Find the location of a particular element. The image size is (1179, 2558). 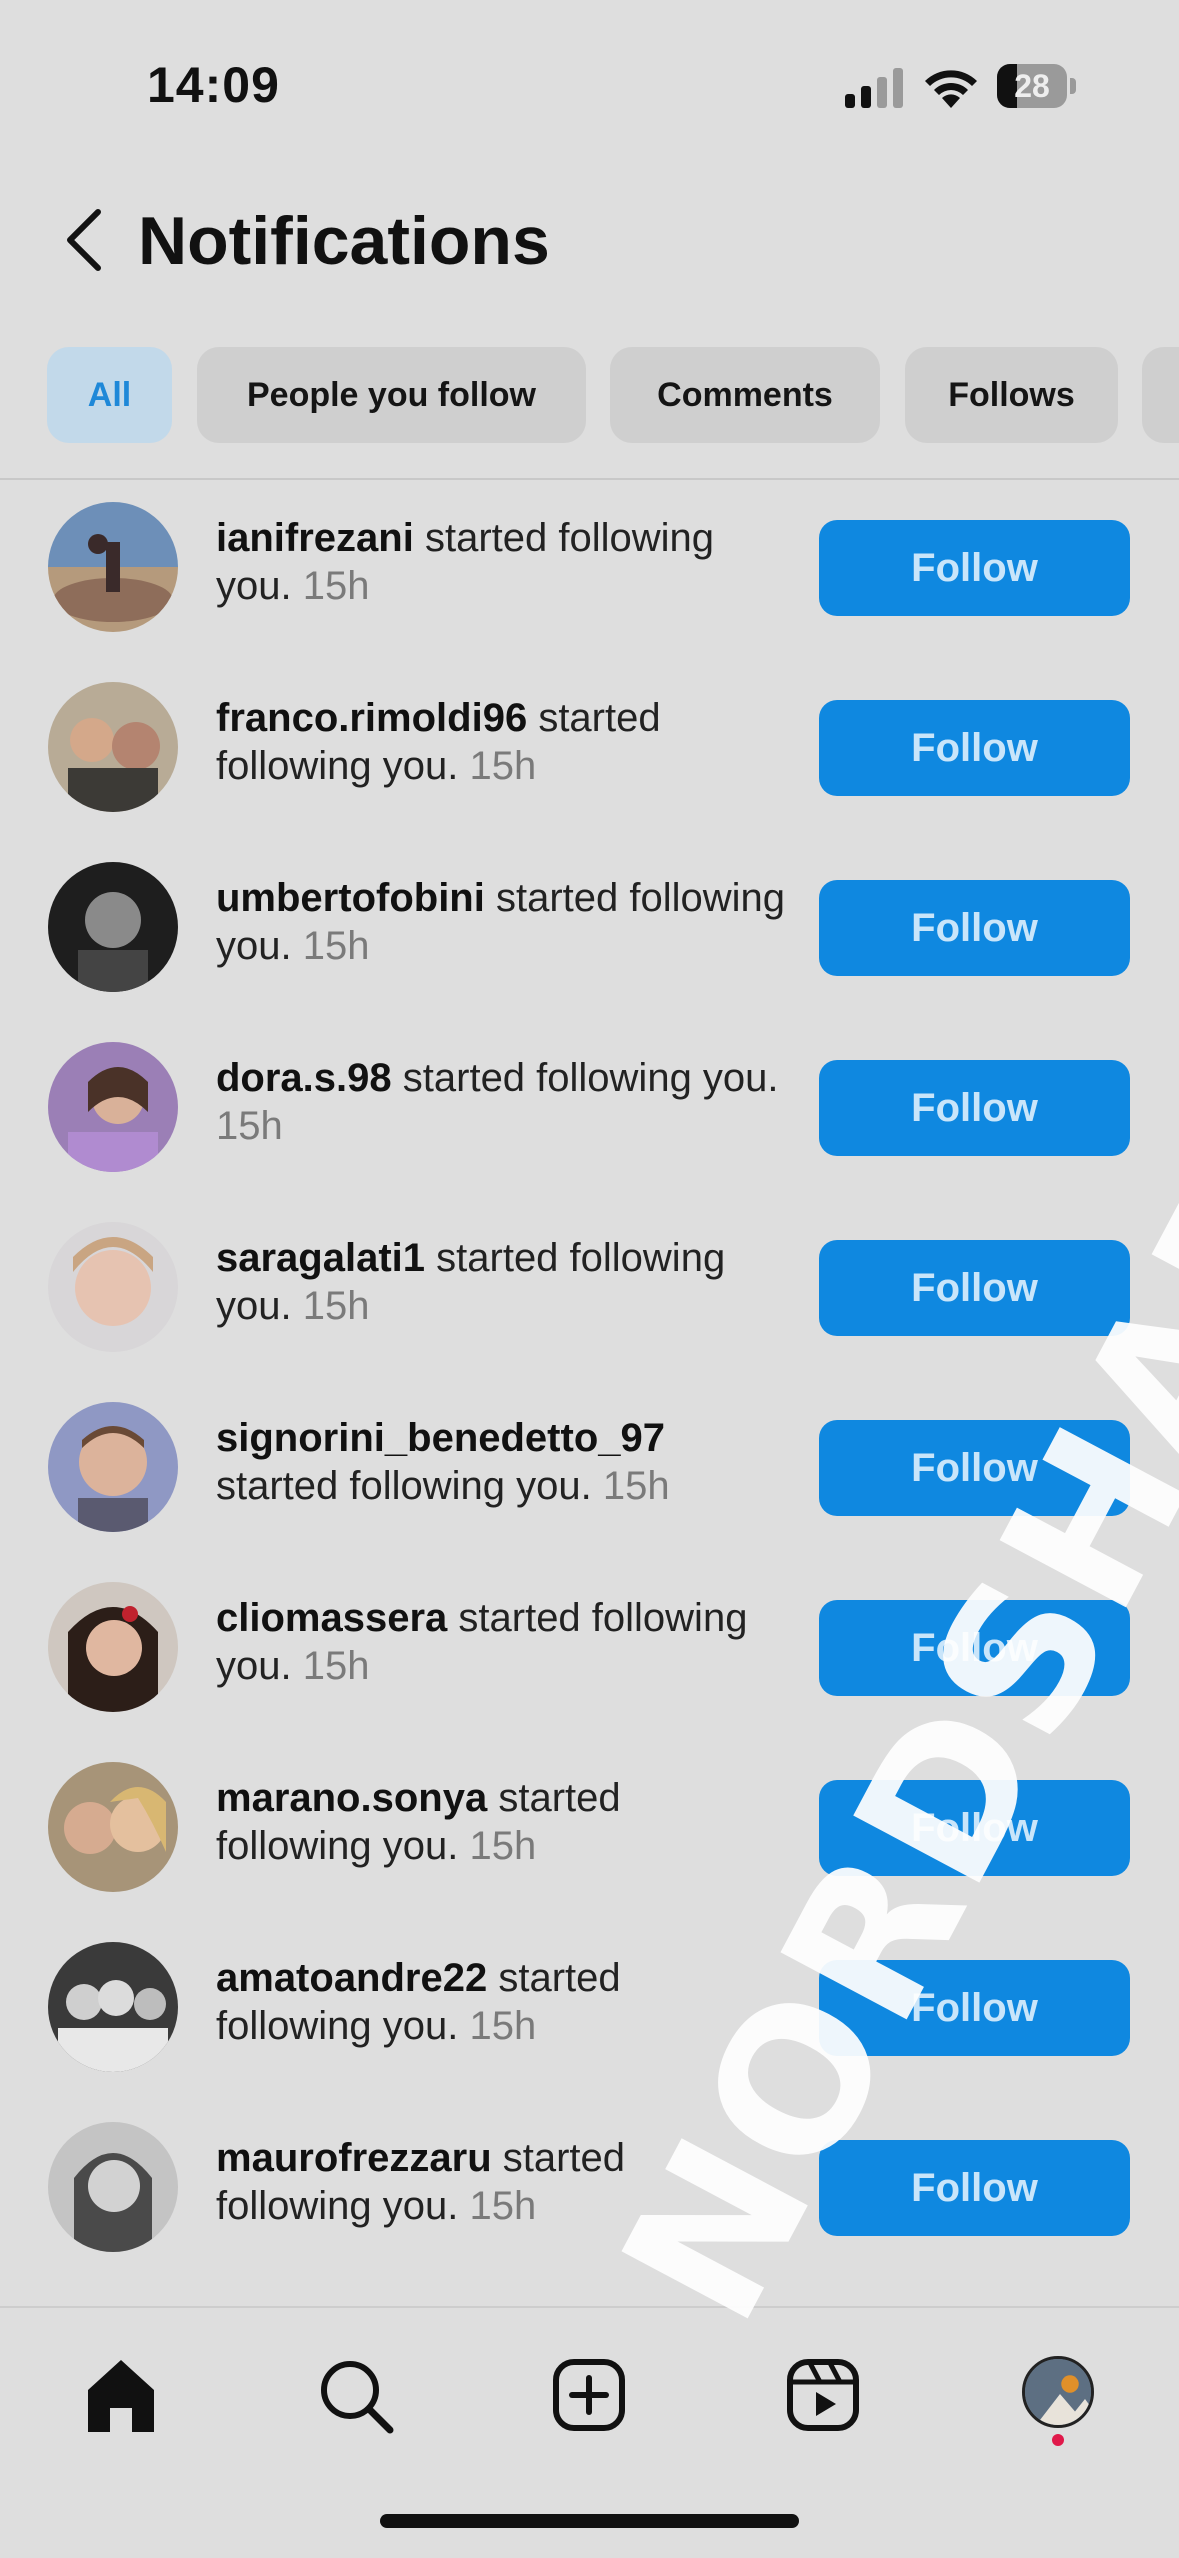

reels-icon is located at coordinates (823, 2395).